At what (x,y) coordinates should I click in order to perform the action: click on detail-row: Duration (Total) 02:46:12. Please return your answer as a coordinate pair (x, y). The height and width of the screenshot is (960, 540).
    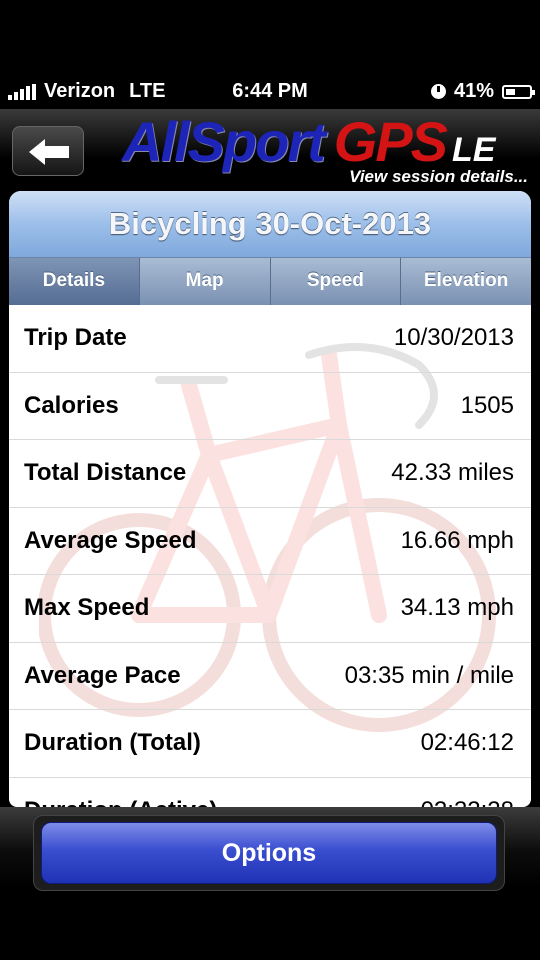
    Looking at the image, I should click on (270, 744).